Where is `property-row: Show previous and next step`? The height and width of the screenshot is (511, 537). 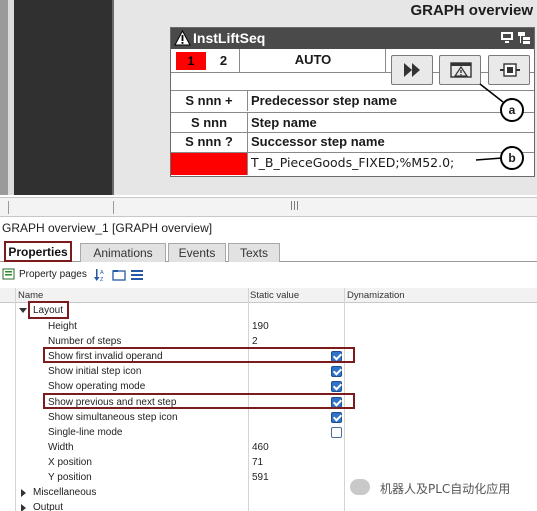
property-row: Show previous and next step is located at coordinates (268, 402).